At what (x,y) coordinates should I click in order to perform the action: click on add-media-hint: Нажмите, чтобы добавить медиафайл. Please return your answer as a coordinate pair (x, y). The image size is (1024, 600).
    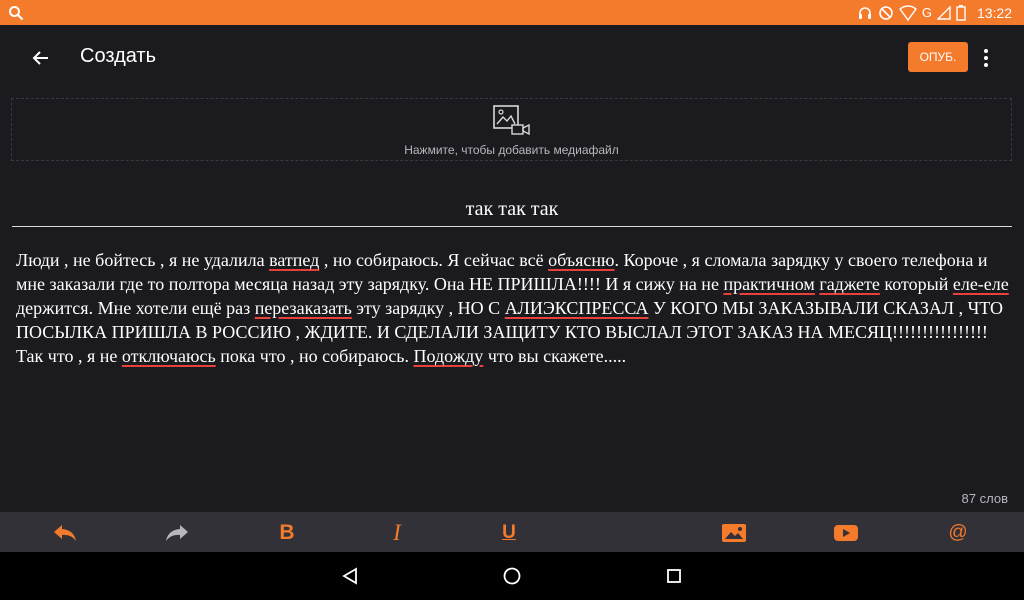
    Looking at the image, I should click on (511, 150).